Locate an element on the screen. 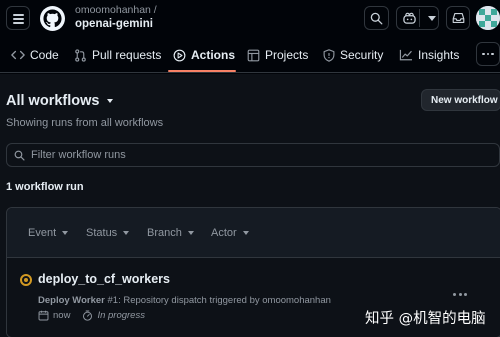 This screenshot has height=337, width=500. branch-filter-dropdown: Branch is located at coordinates (170, 233).